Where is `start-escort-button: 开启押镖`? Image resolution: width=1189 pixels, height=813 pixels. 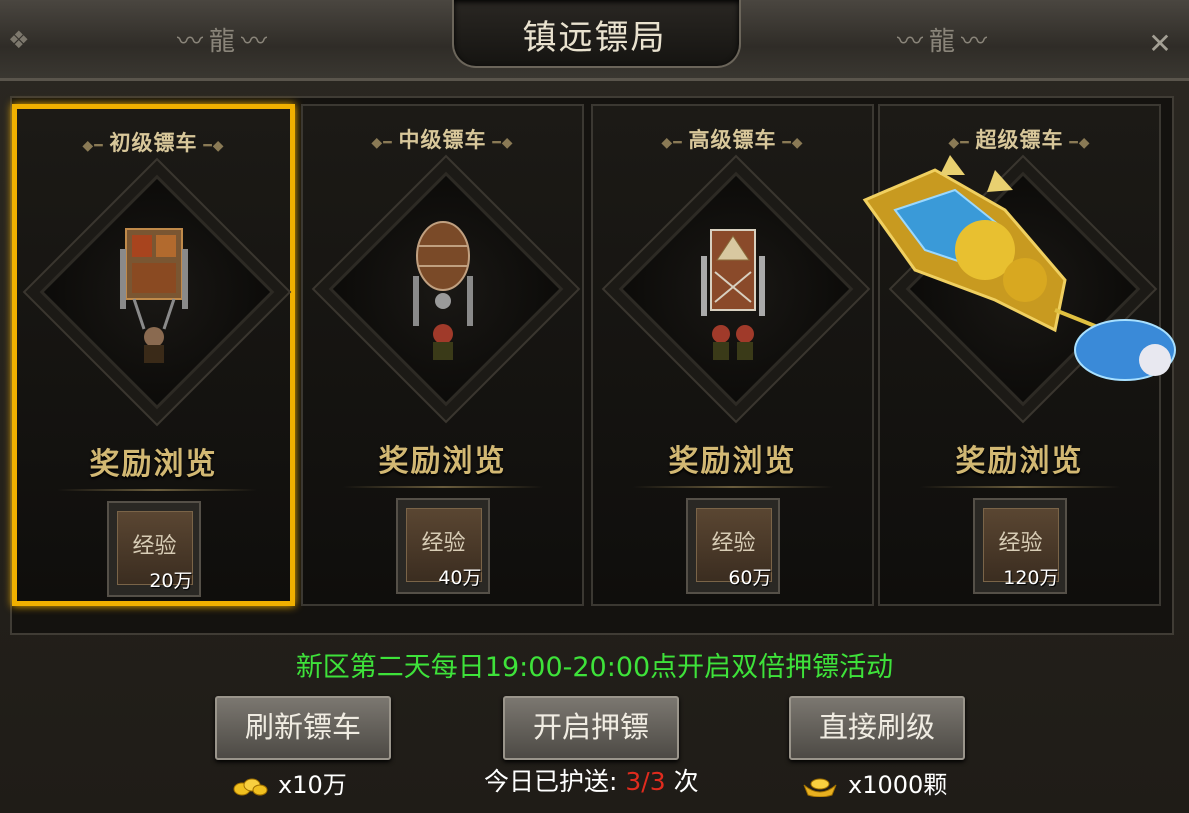 start-escort-button: 开启押镖 is located at coordinates (591, 728).